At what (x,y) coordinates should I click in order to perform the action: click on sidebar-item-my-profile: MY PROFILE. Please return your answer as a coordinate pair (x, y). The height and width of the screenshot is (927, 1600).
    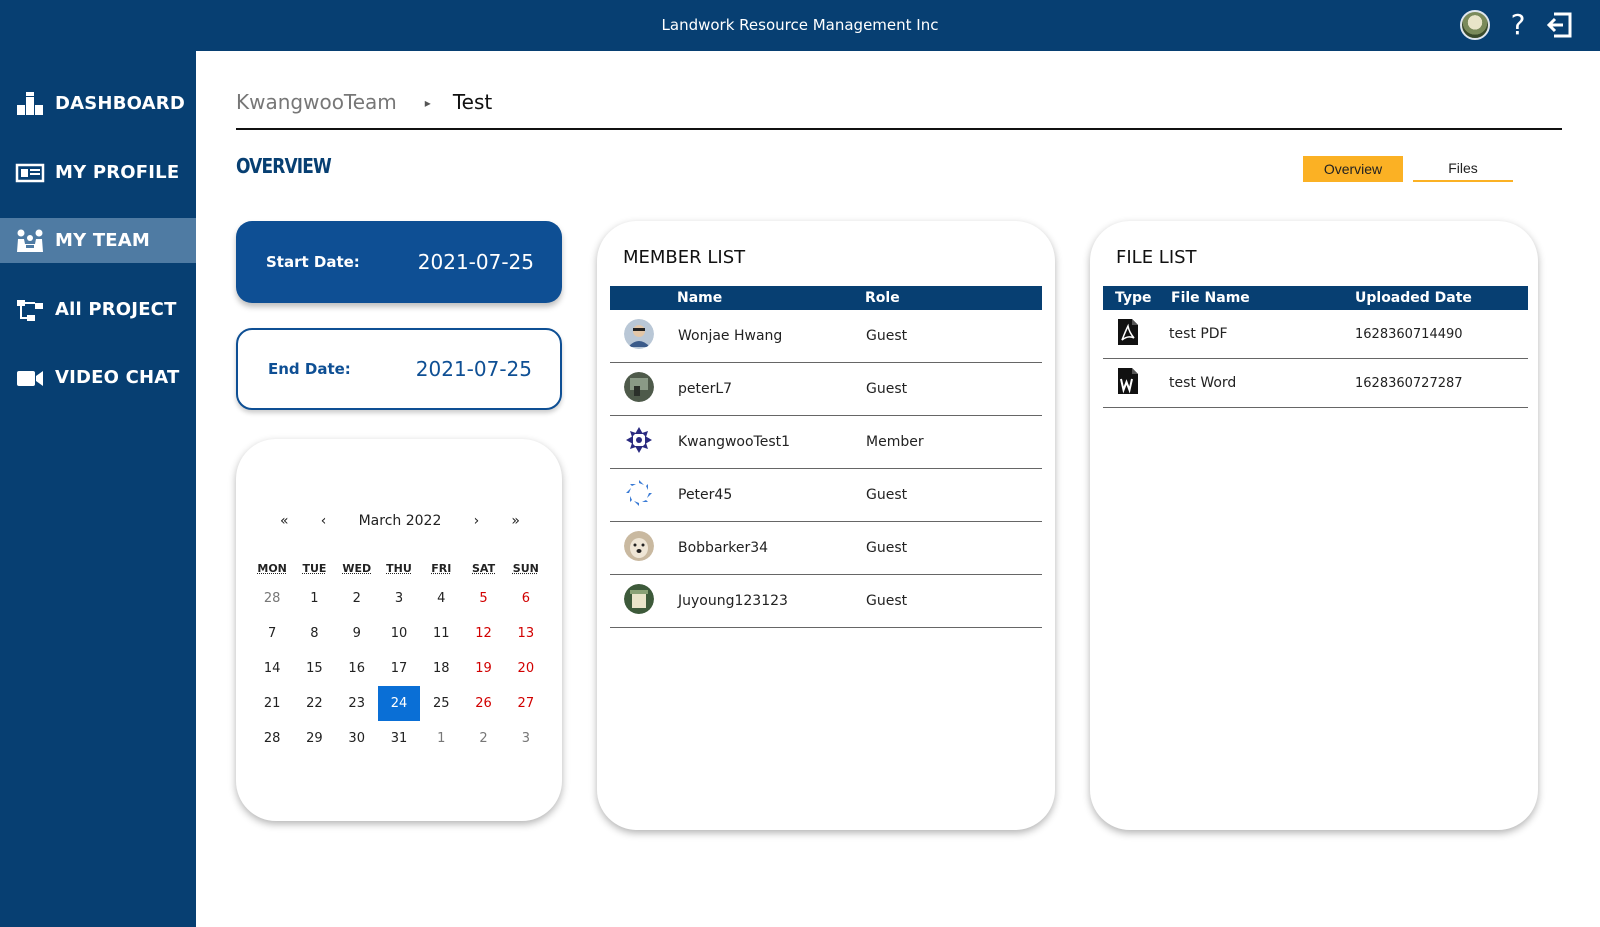
    Looking at the image, I should click on (98, 172).